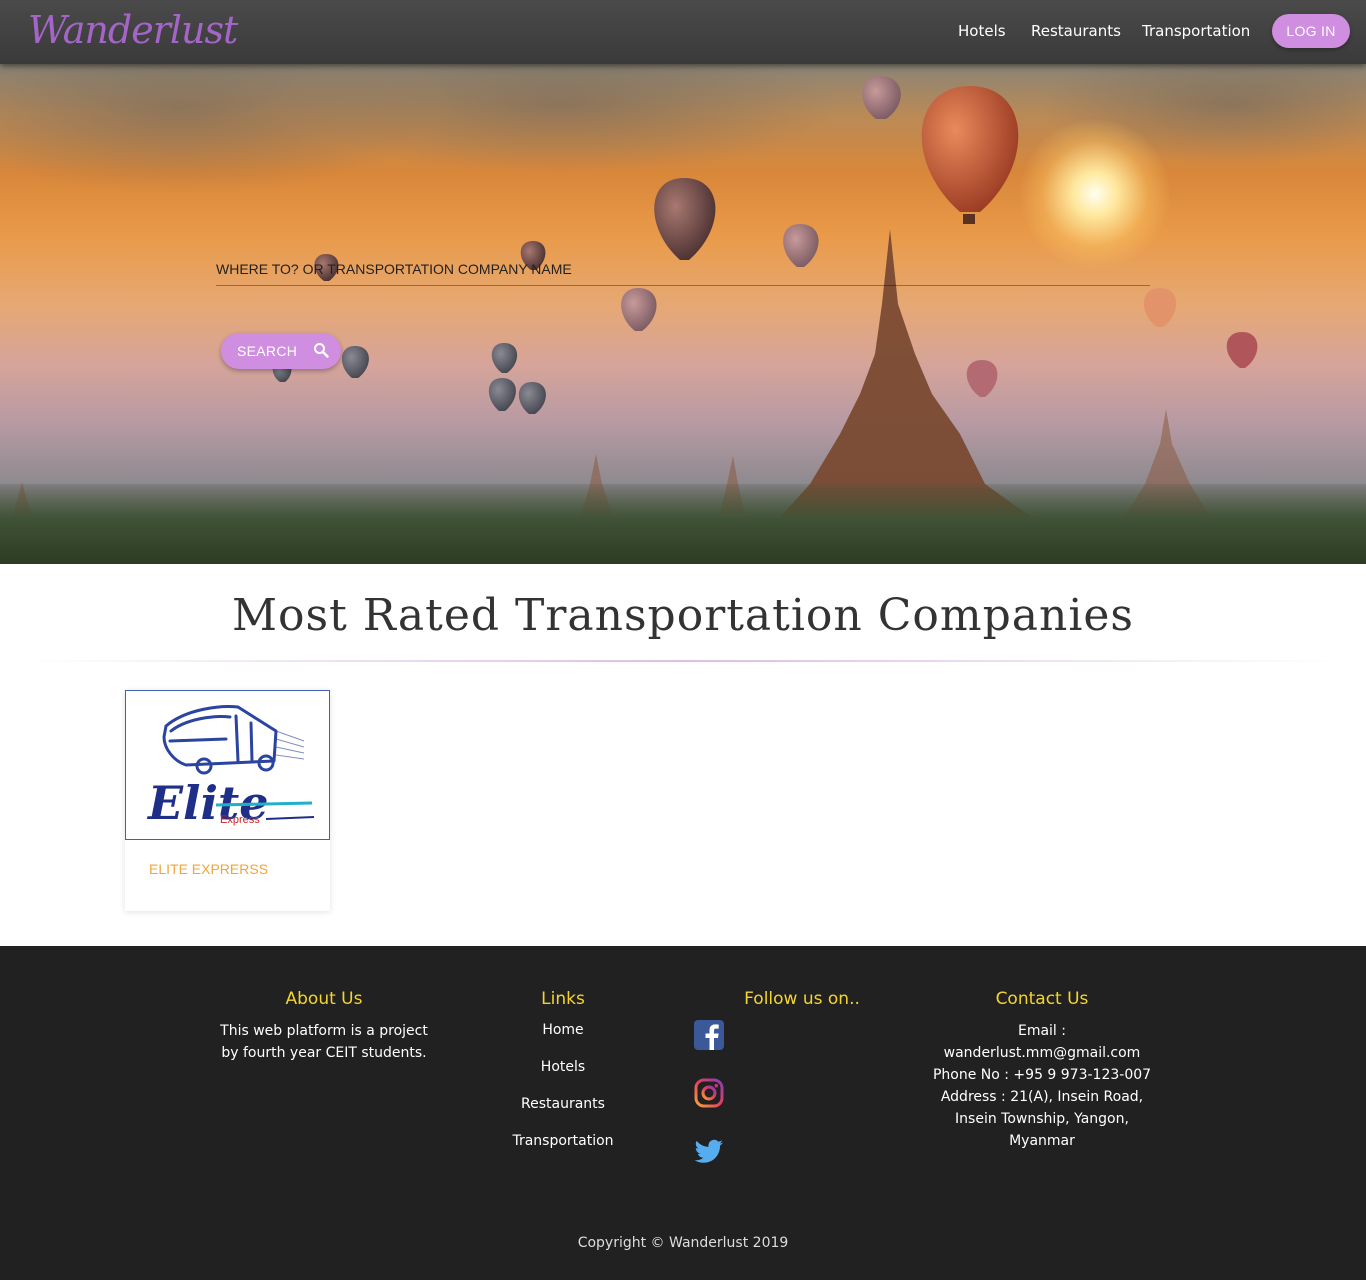  Describe the element at coordinates (1076, 31) in the screenshot. I see `nav-link-restaurants: Restaurants` at that location.